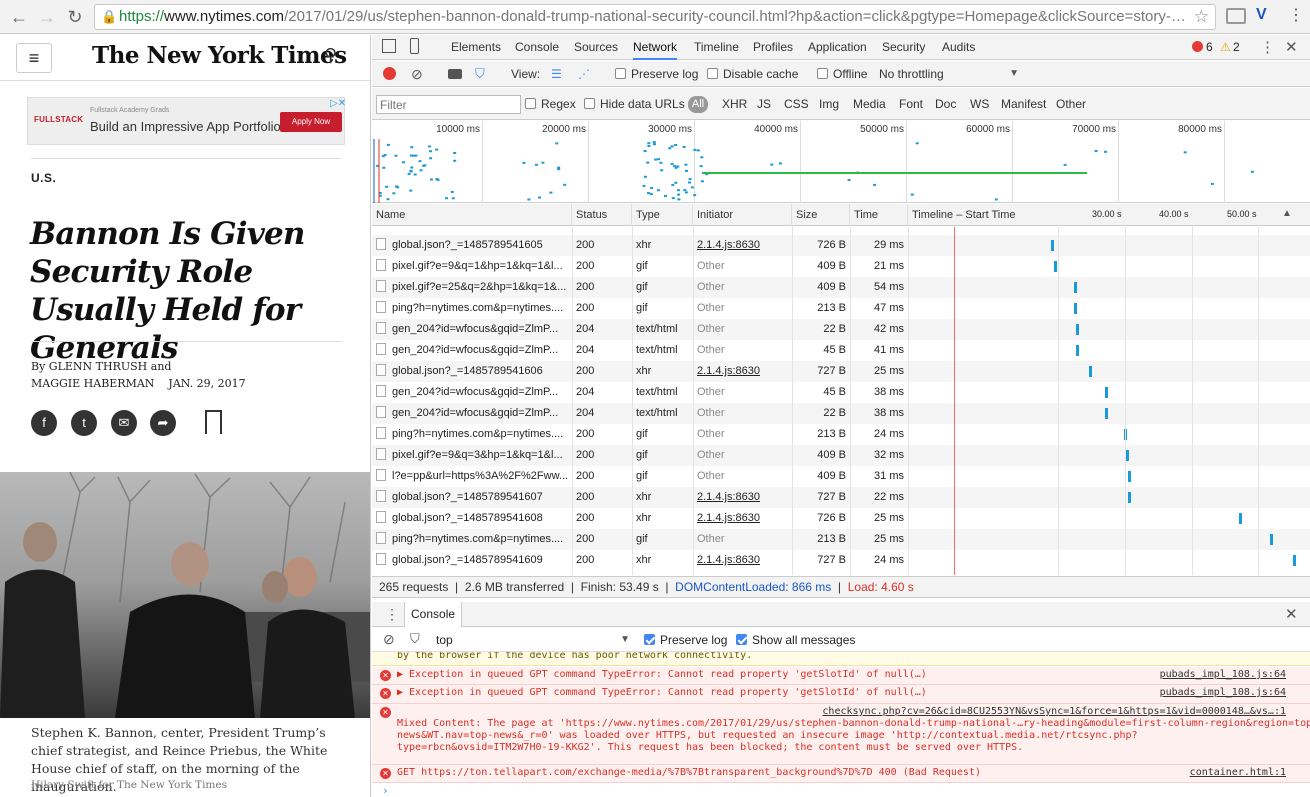 The width and height of the screenshot is (1310, 797). What do you see at coordinates (656, 74) in the screenshot?
I see `preserve-log-checkbox: Preserve log` at bounding box center [656, 74].